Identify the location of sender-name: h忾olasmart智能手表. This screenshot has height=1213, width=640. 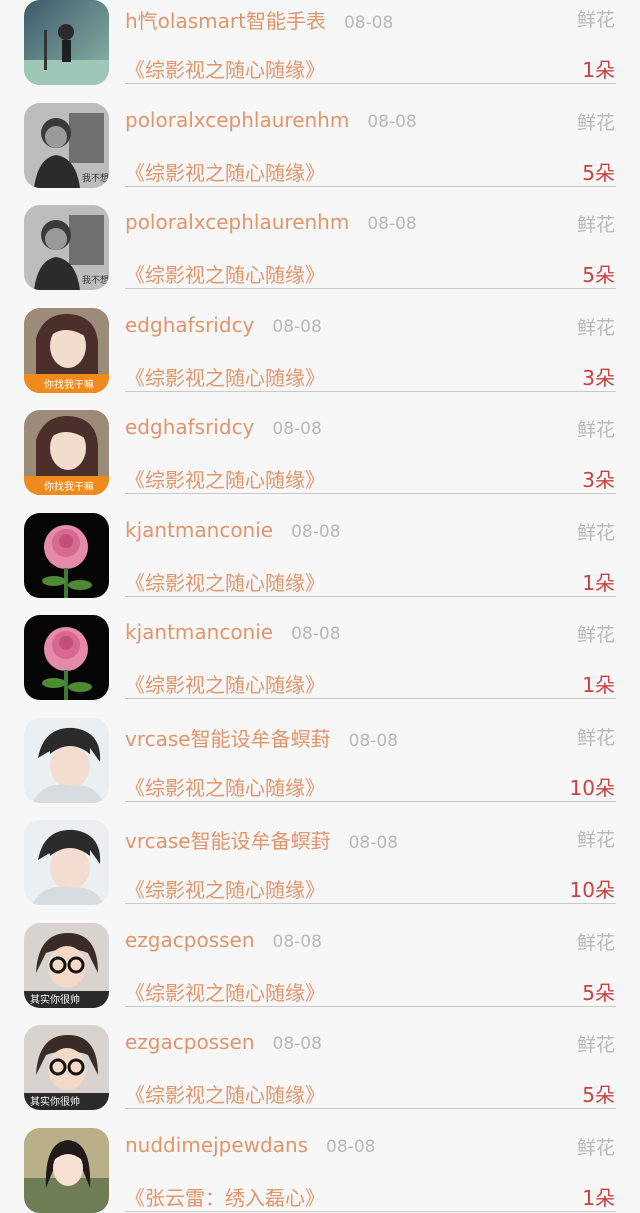
(225, 21).